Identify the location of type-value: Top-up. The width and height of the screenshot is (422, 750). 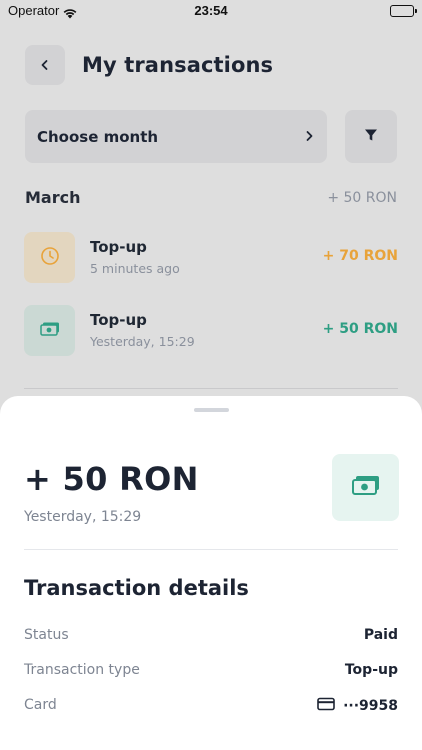
(371, 670).